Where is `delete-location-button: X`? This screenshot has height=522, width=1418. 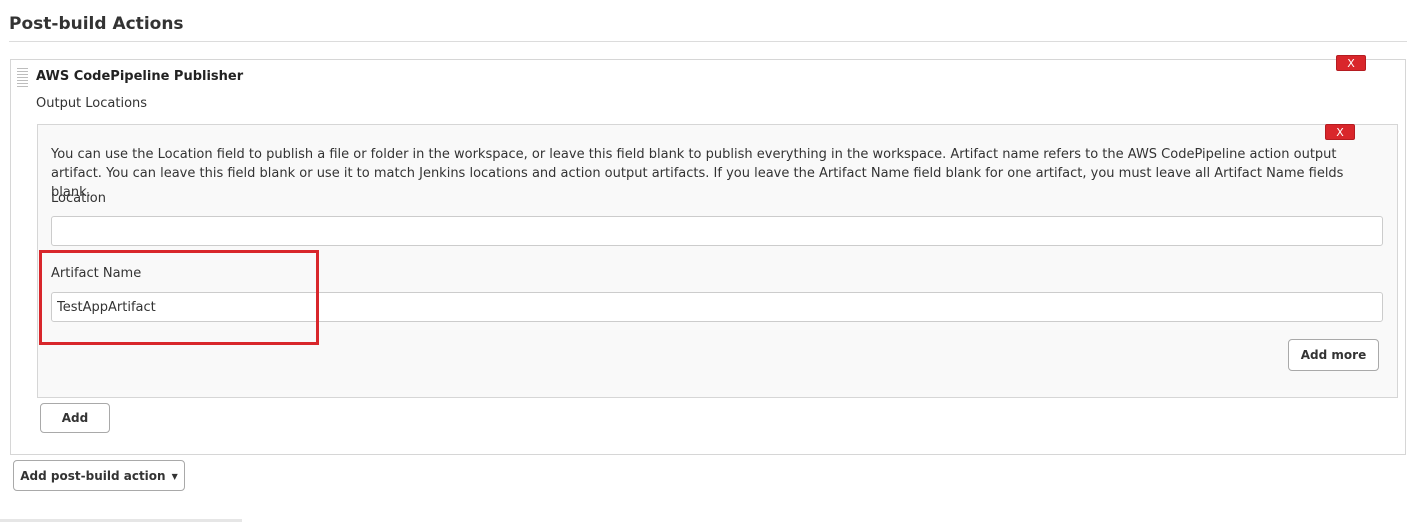 delete-location-button: X is located at coordinates (1340, 132).